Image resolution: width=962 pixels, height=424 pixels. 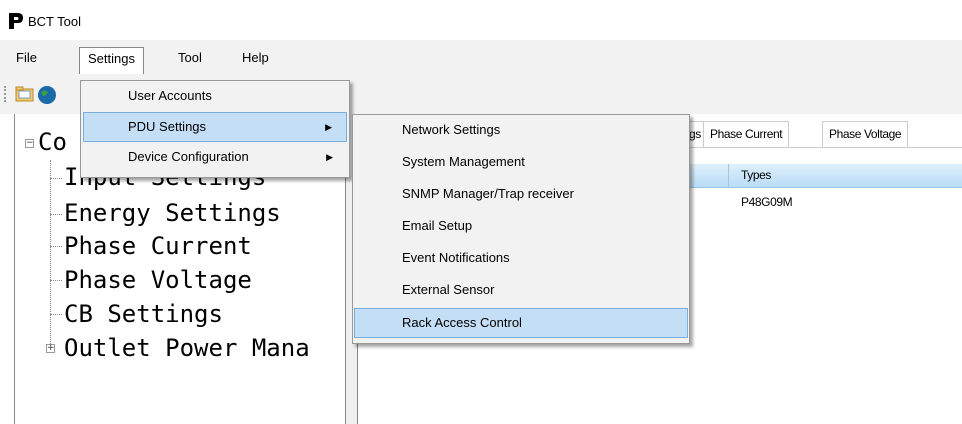 What do you see at coordinates (50, 255) in the screenshot?
I see `tree-connector` at bounding box center [50, 255].